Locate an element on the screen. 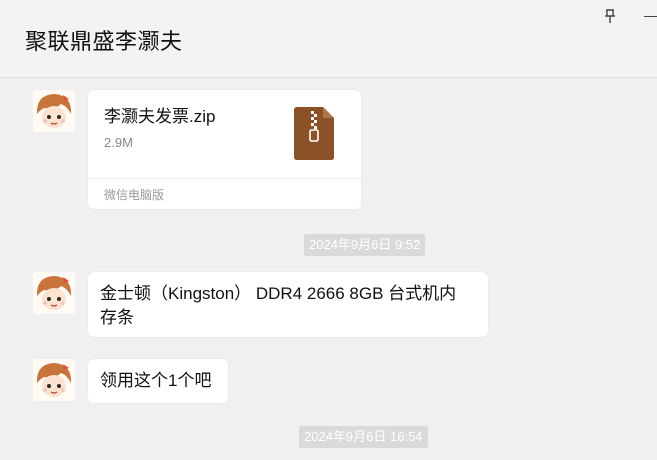 The height and width of the screenshot is (460, 657). message-line: 金士顿（Kingston） DDR4 2666 8GB 台式机内 is located at coordinates (278, 293).